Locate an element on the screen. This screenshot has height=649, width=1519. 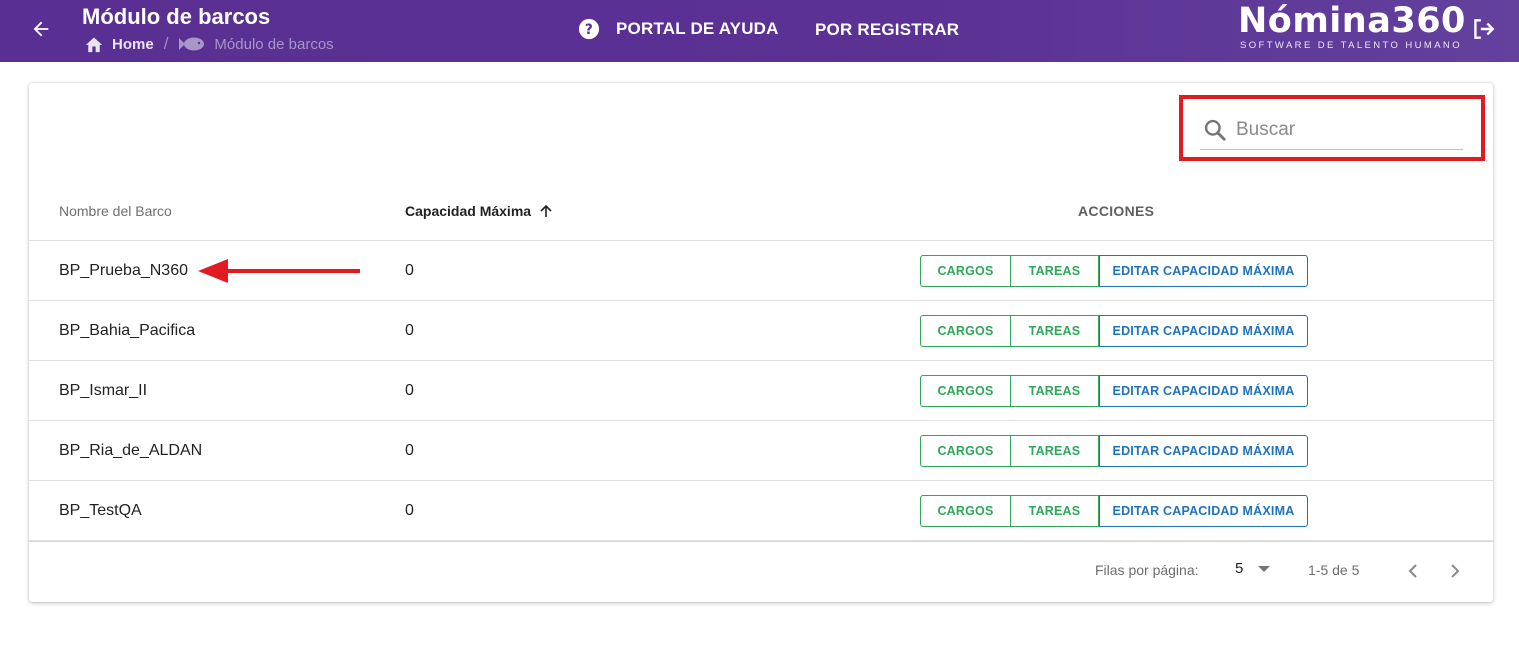
pagination-range: 1-5 de 5 is located at coordinates (1334, 570).